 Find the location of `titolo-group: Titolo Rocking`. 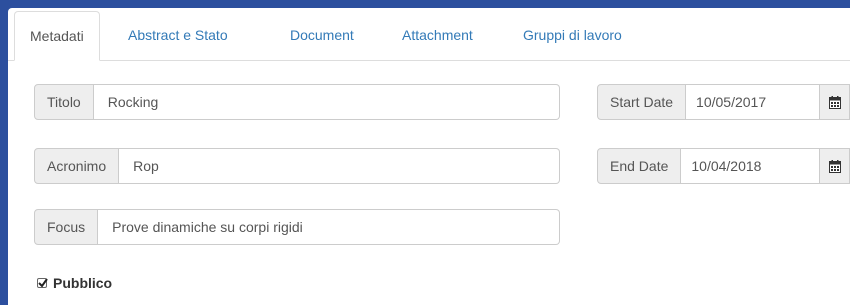

titolo-group: Titolo Rocking is located at coordinates (297, 102).